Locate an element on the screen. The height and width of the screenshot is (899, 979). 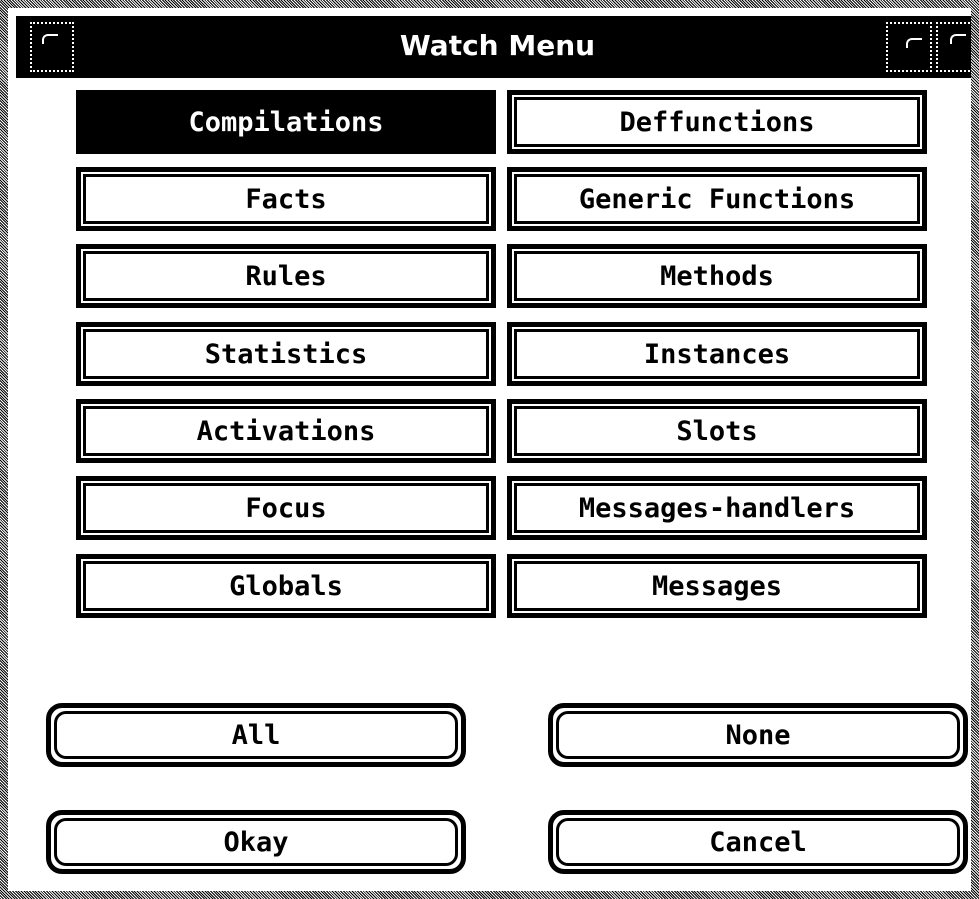
okay-button-label: Okay is located at coordinates (256, 842).